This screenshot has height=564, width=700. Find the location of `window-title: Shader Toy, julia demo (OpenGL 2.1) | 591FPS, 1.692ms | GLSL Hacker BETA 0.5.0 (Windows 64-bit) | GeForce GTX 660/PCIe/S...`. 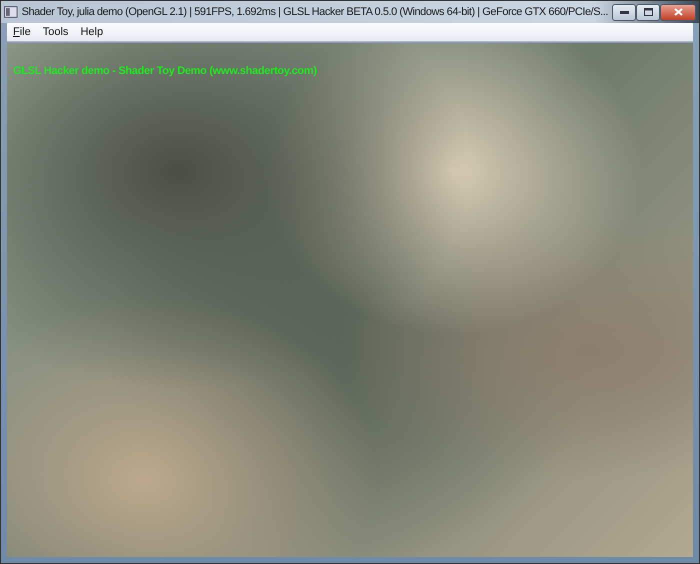

window-title: Shader Toy, julia demo (OpenGL 2.1) | 591FPS, 1.692ms | GLSL Hacker BETA 0.5.0 (Windows 64-bit) | GeForce GTX 660/PCIe/S... is located at coordinates (315, 12).